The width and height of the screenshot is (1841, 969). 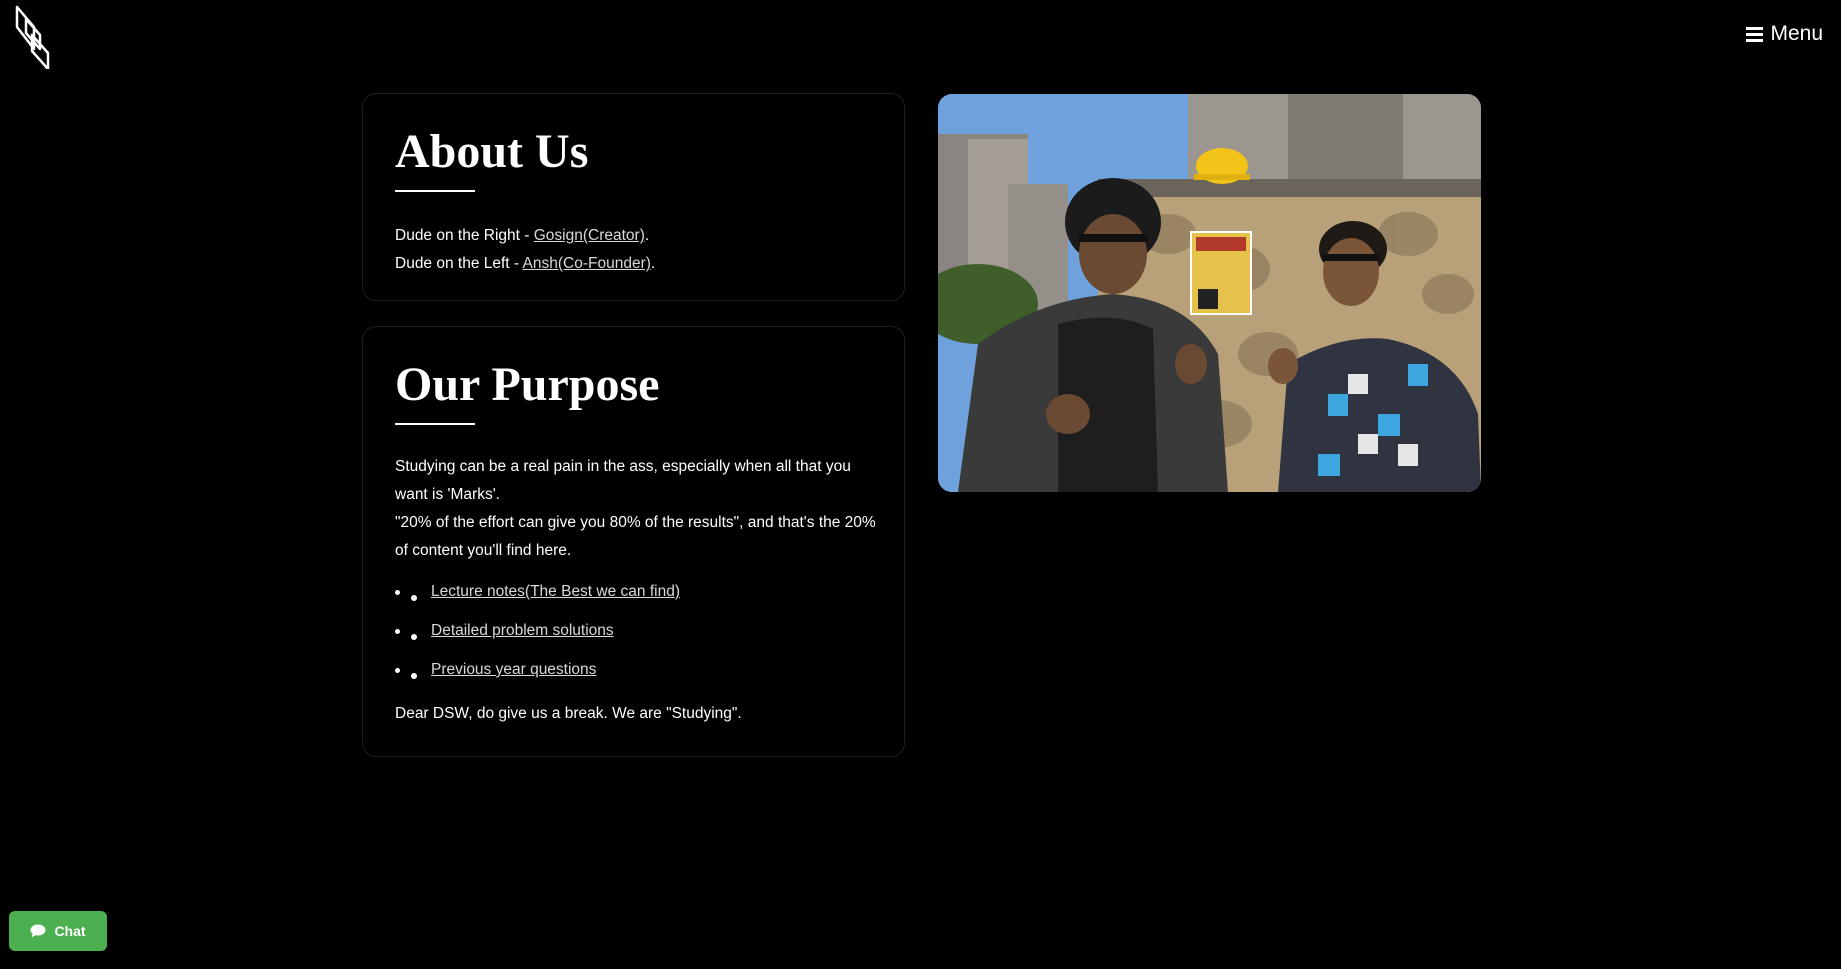 What do you see at coordinates (1796, 33) in the screenshot?
I see `menu-label: Menu` at bounding box center [1796, 33].